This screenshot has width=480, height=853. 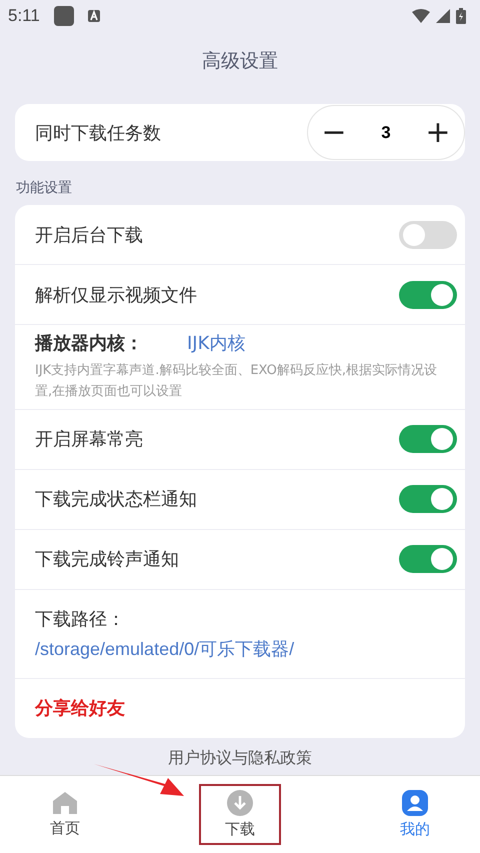 What do you see at coordinates (443, 16) in the screenshot?
I see `signal-icon` at bounding box center [443, 16].